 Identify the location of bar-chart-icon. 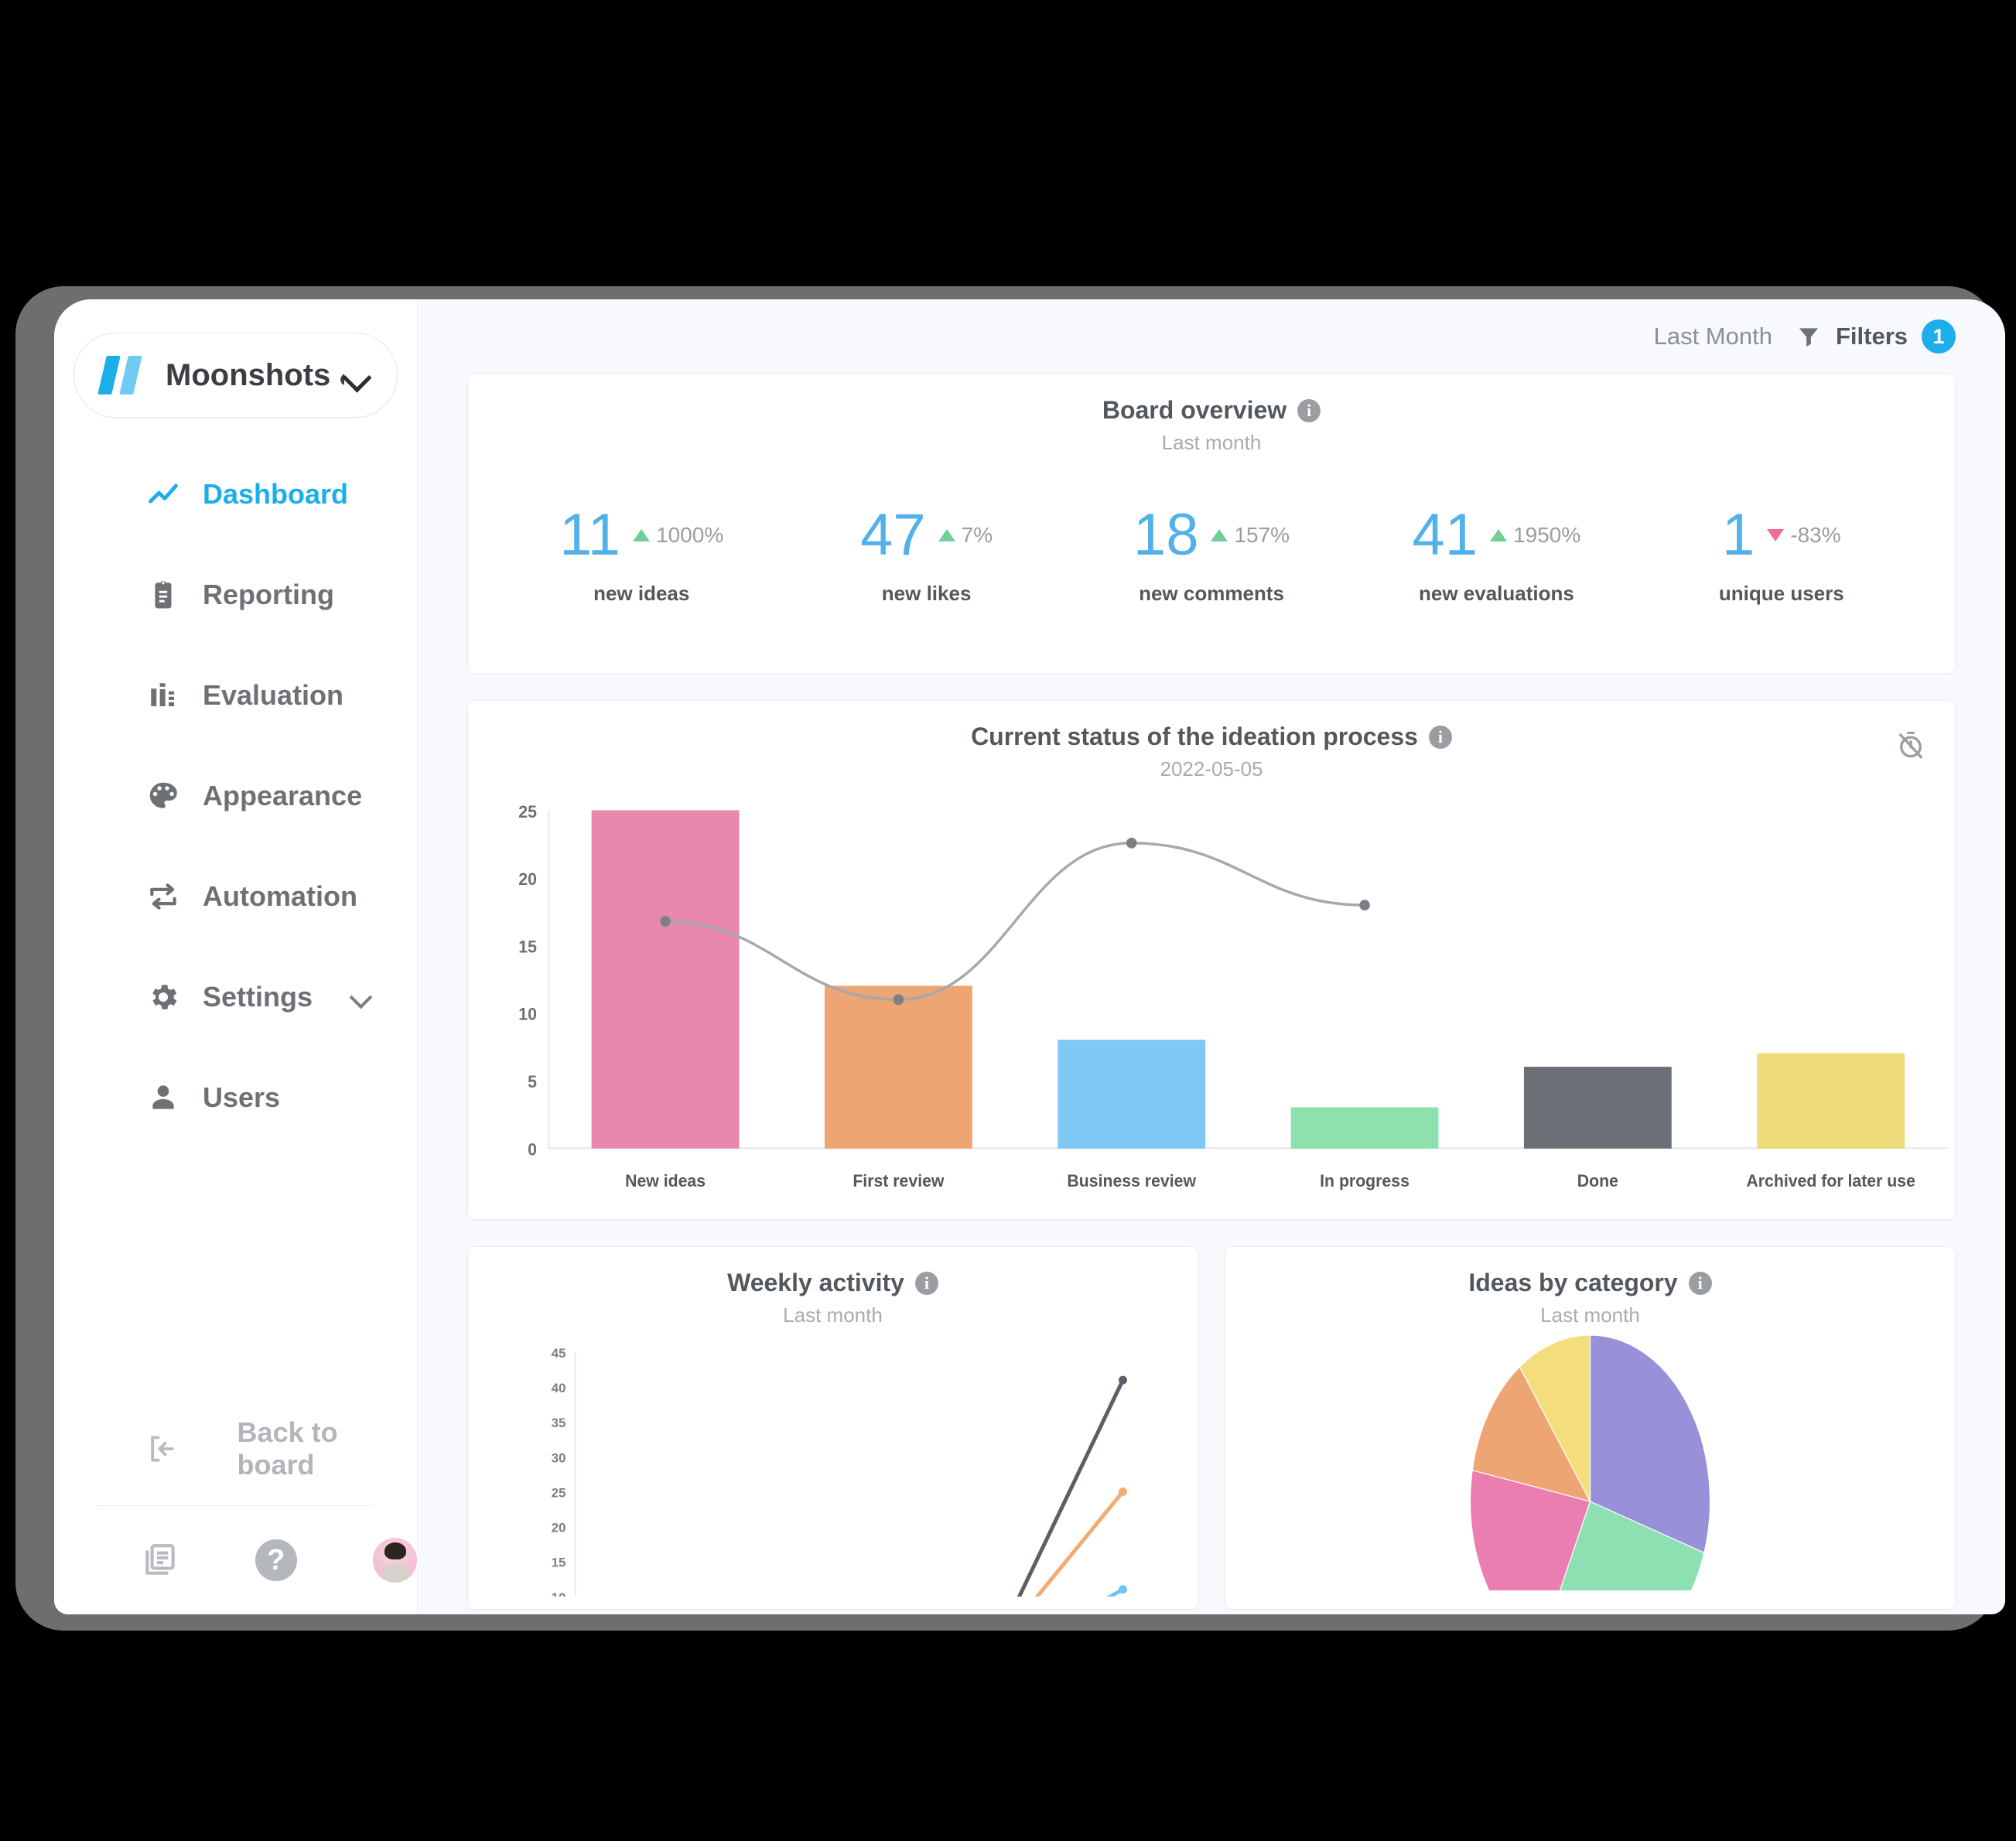
(163, 695).